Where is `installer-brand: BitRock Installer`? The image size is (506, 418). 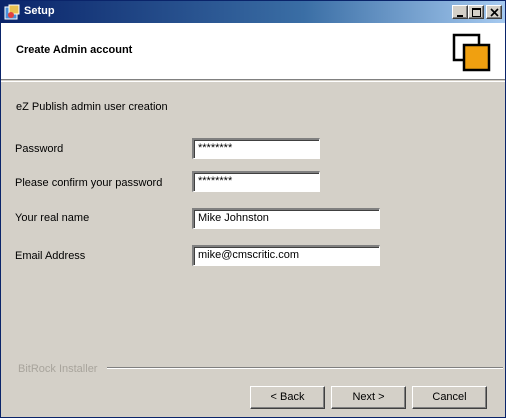
installer-brand: BitRock Installer is located at coordinates (58, 369).